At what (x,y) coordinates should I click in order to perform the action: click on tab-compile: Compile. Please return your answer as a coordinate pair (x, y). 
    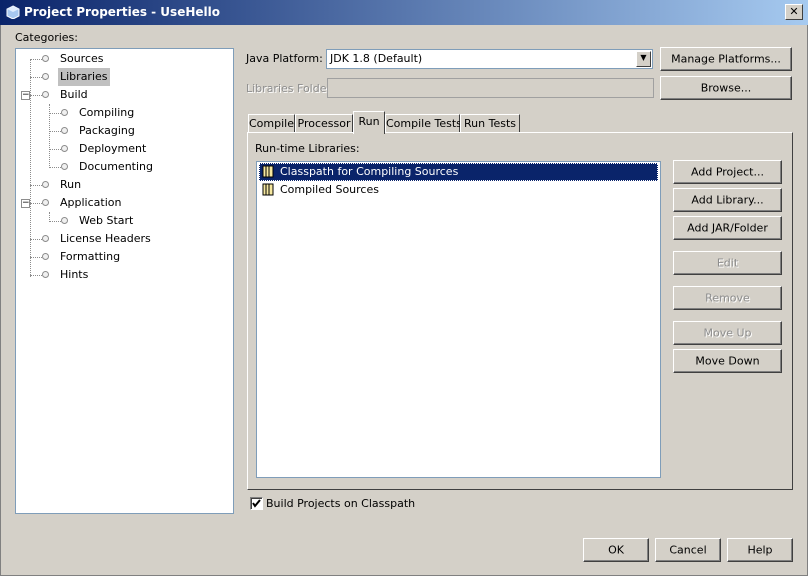
    Looking at the image, I should click on (271, 123).